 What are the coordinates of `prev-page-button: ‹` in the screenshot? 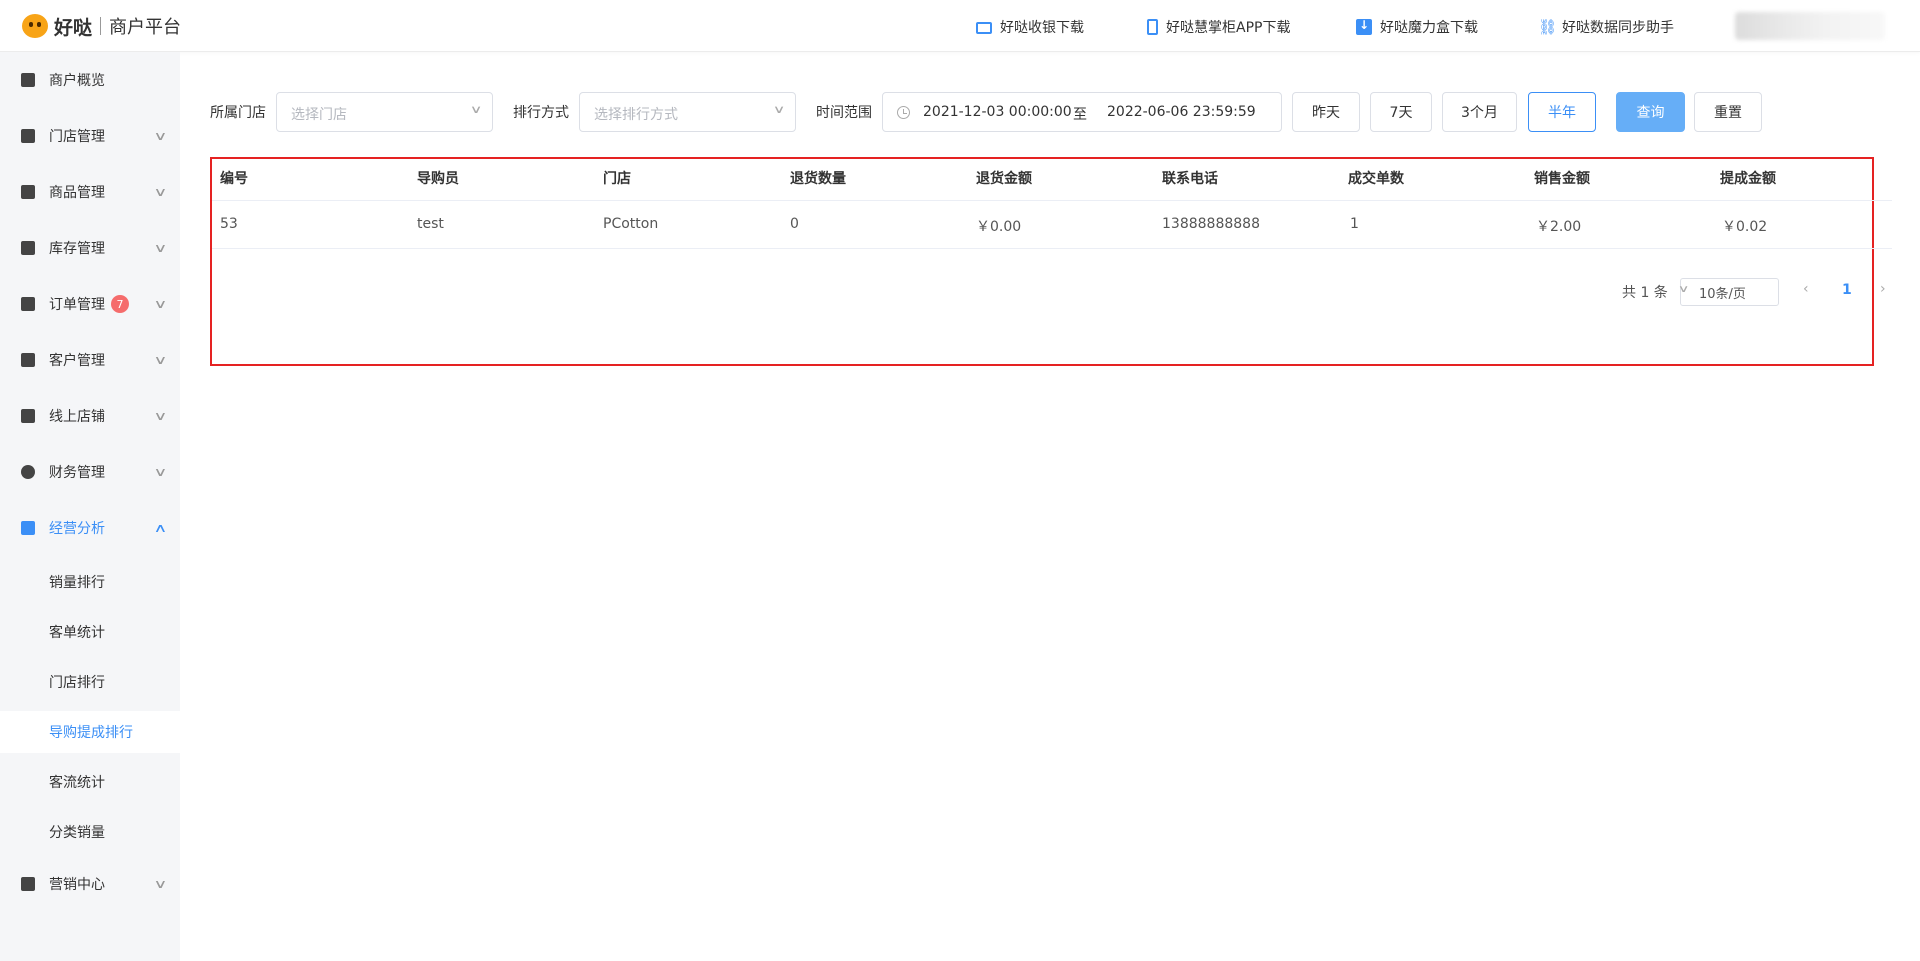 It's located at (1806, 289).